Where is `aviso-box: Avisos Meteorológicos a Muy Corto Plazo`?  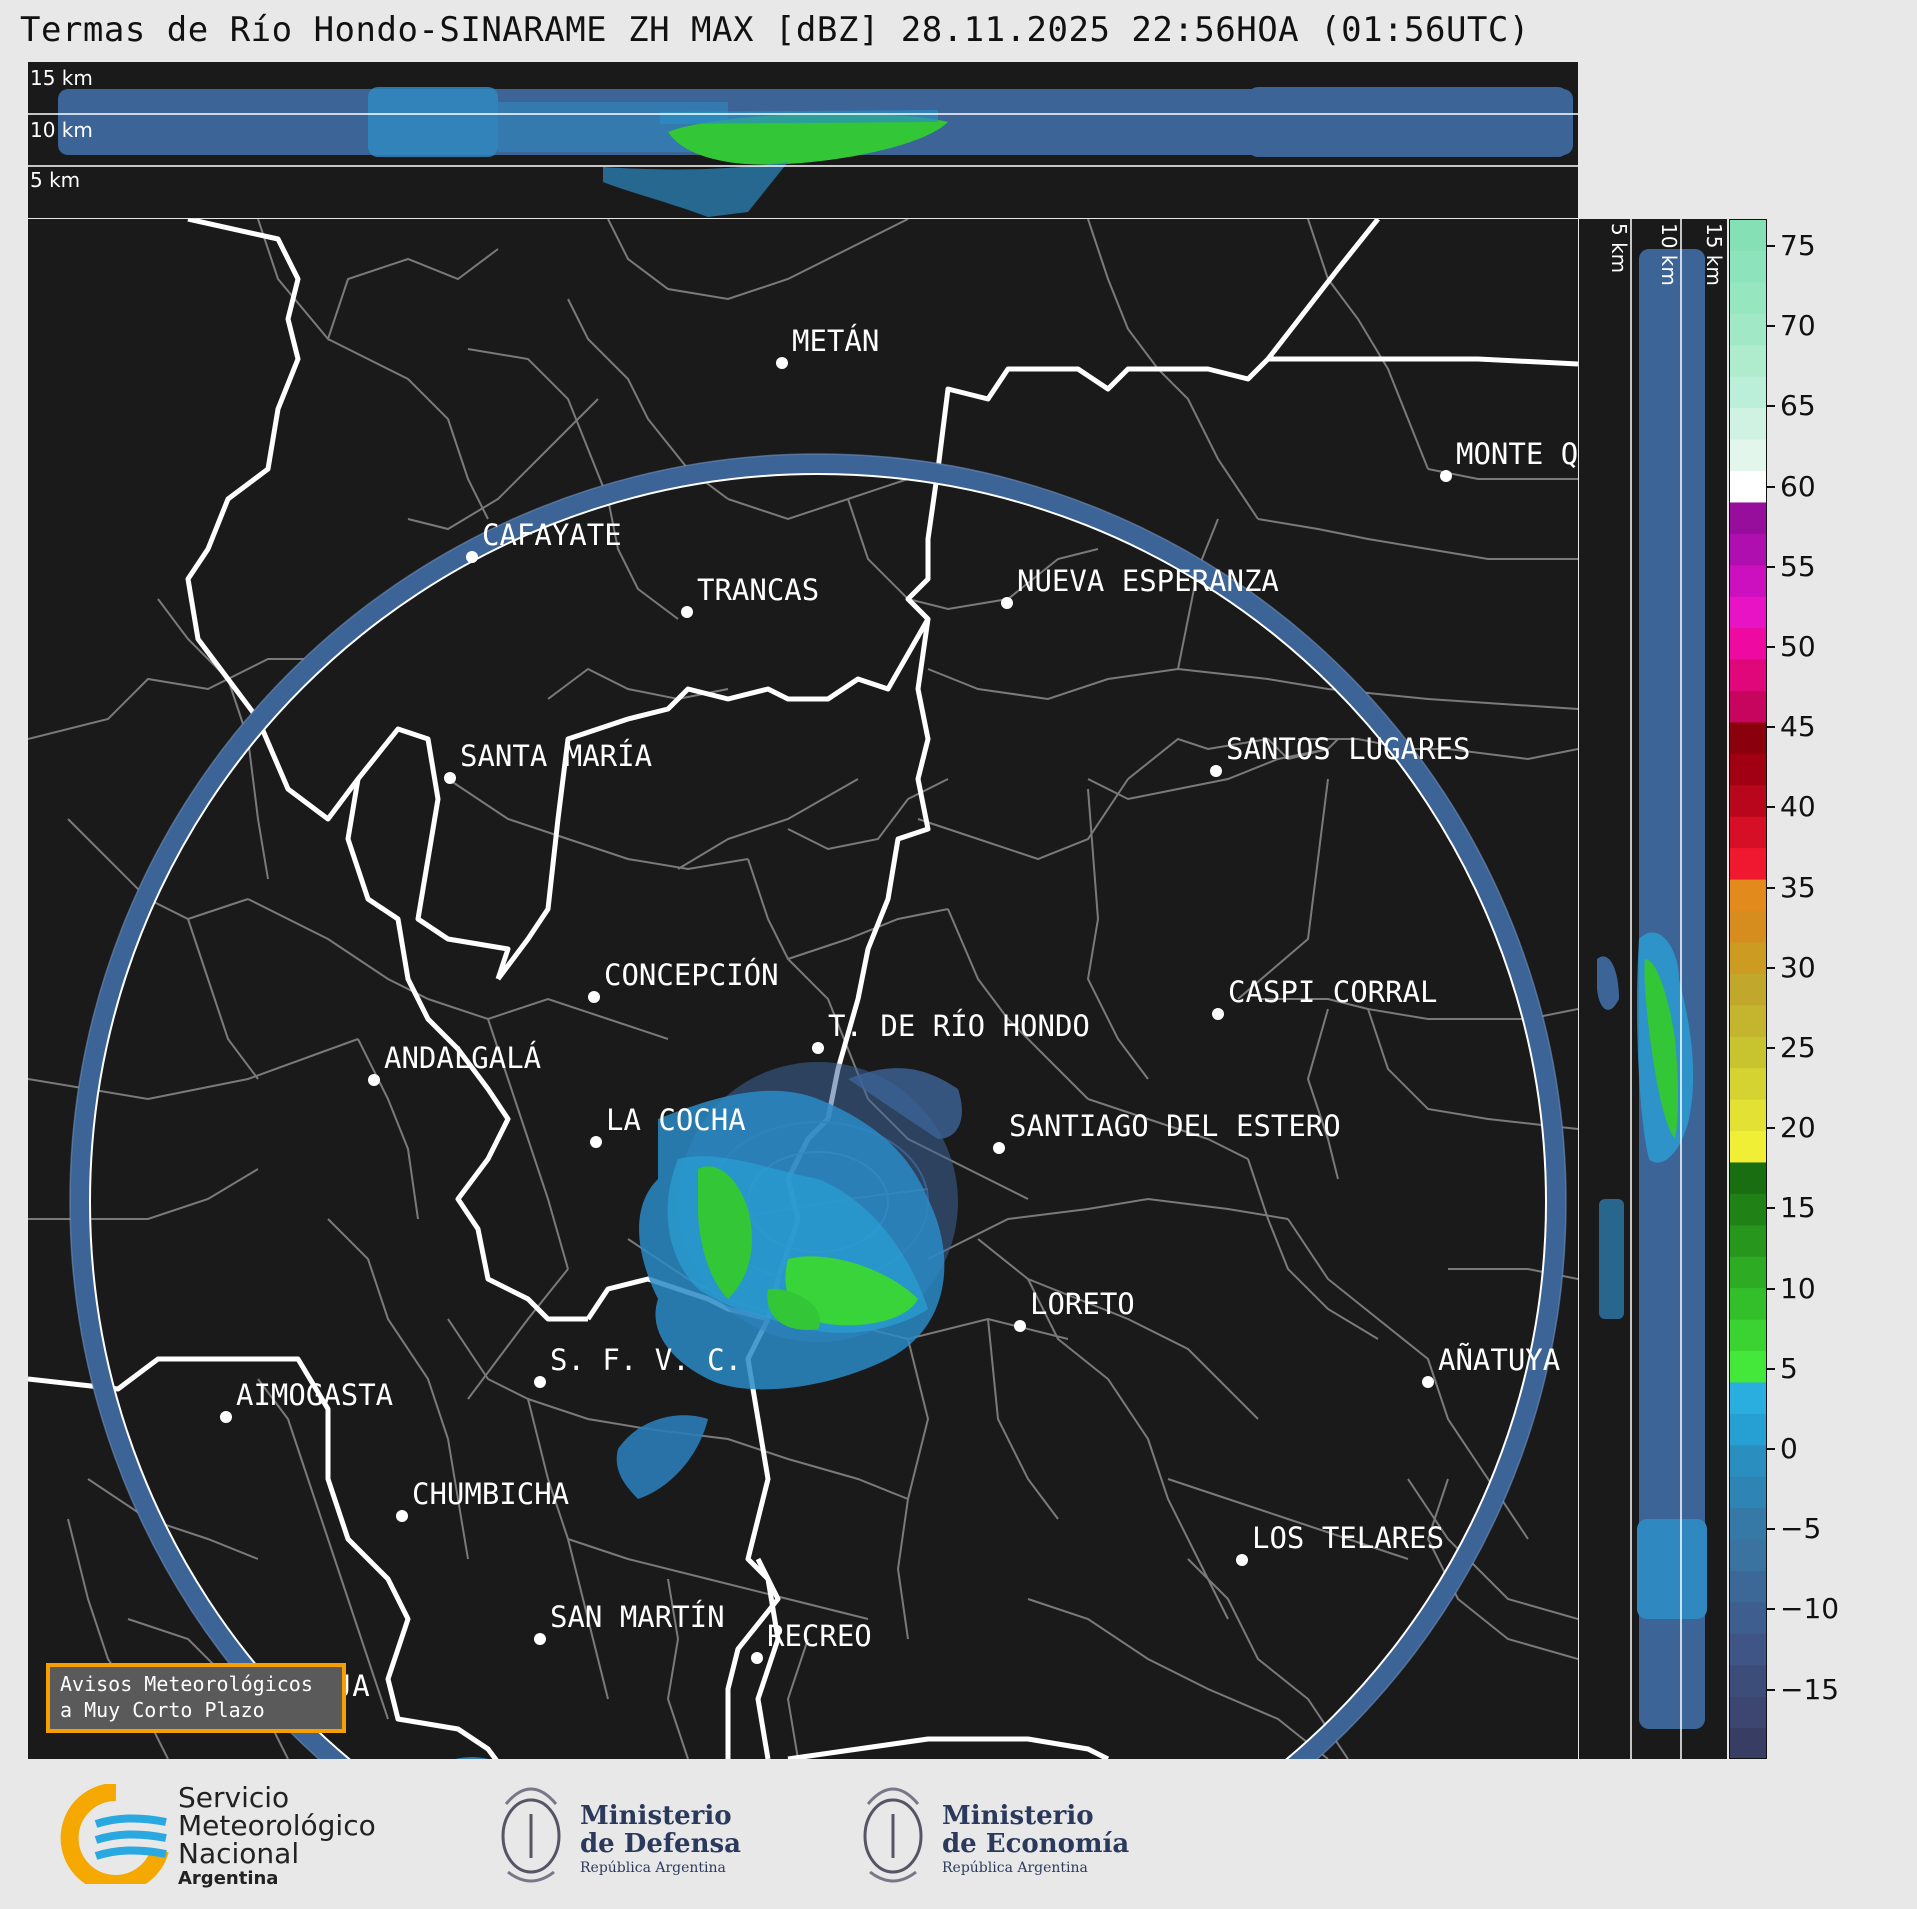
aviso-box: Avisos Meteorológicos a Muy Corto Plazo is located at coordinates (196, 1698).